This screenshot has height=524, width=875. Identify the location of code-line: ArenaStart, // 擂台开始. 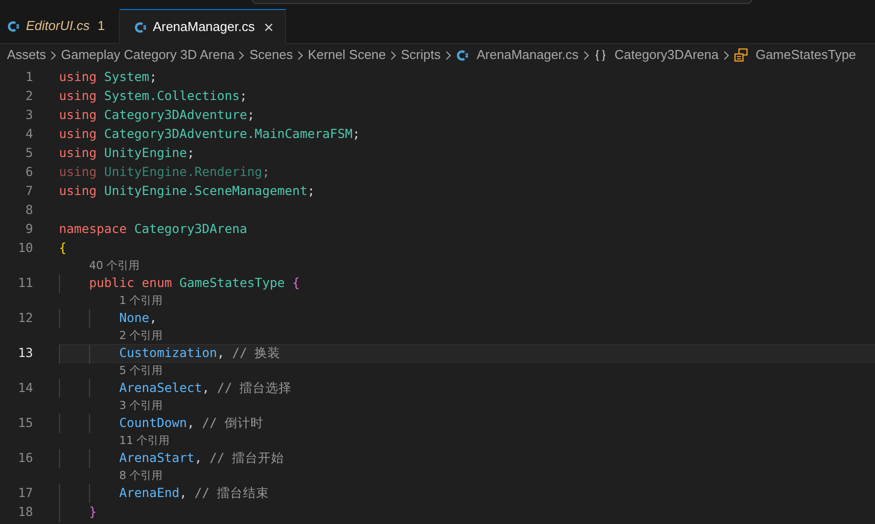
(201, 458).